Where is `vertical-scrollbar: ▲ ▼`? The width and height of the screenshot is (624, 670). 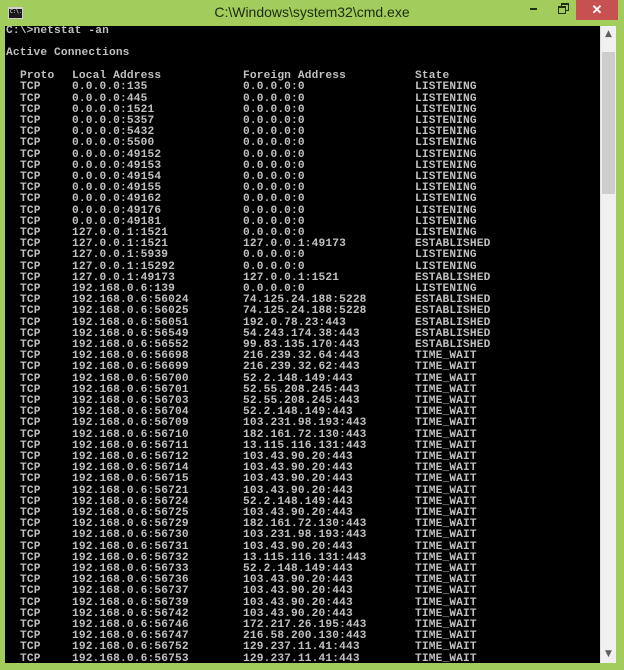 vertical-scrollbar: ▲ ▼ is located at coordinates (608, 344).